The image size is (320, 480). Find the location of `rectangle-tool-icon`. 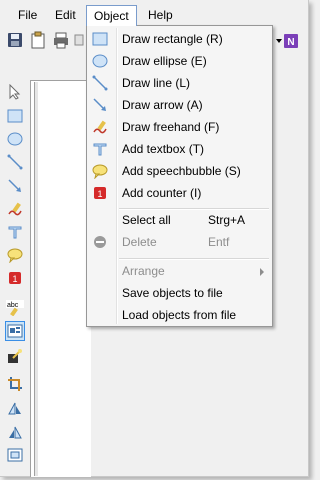

rectangle-tool-icon is located at coordinates (15, 116).